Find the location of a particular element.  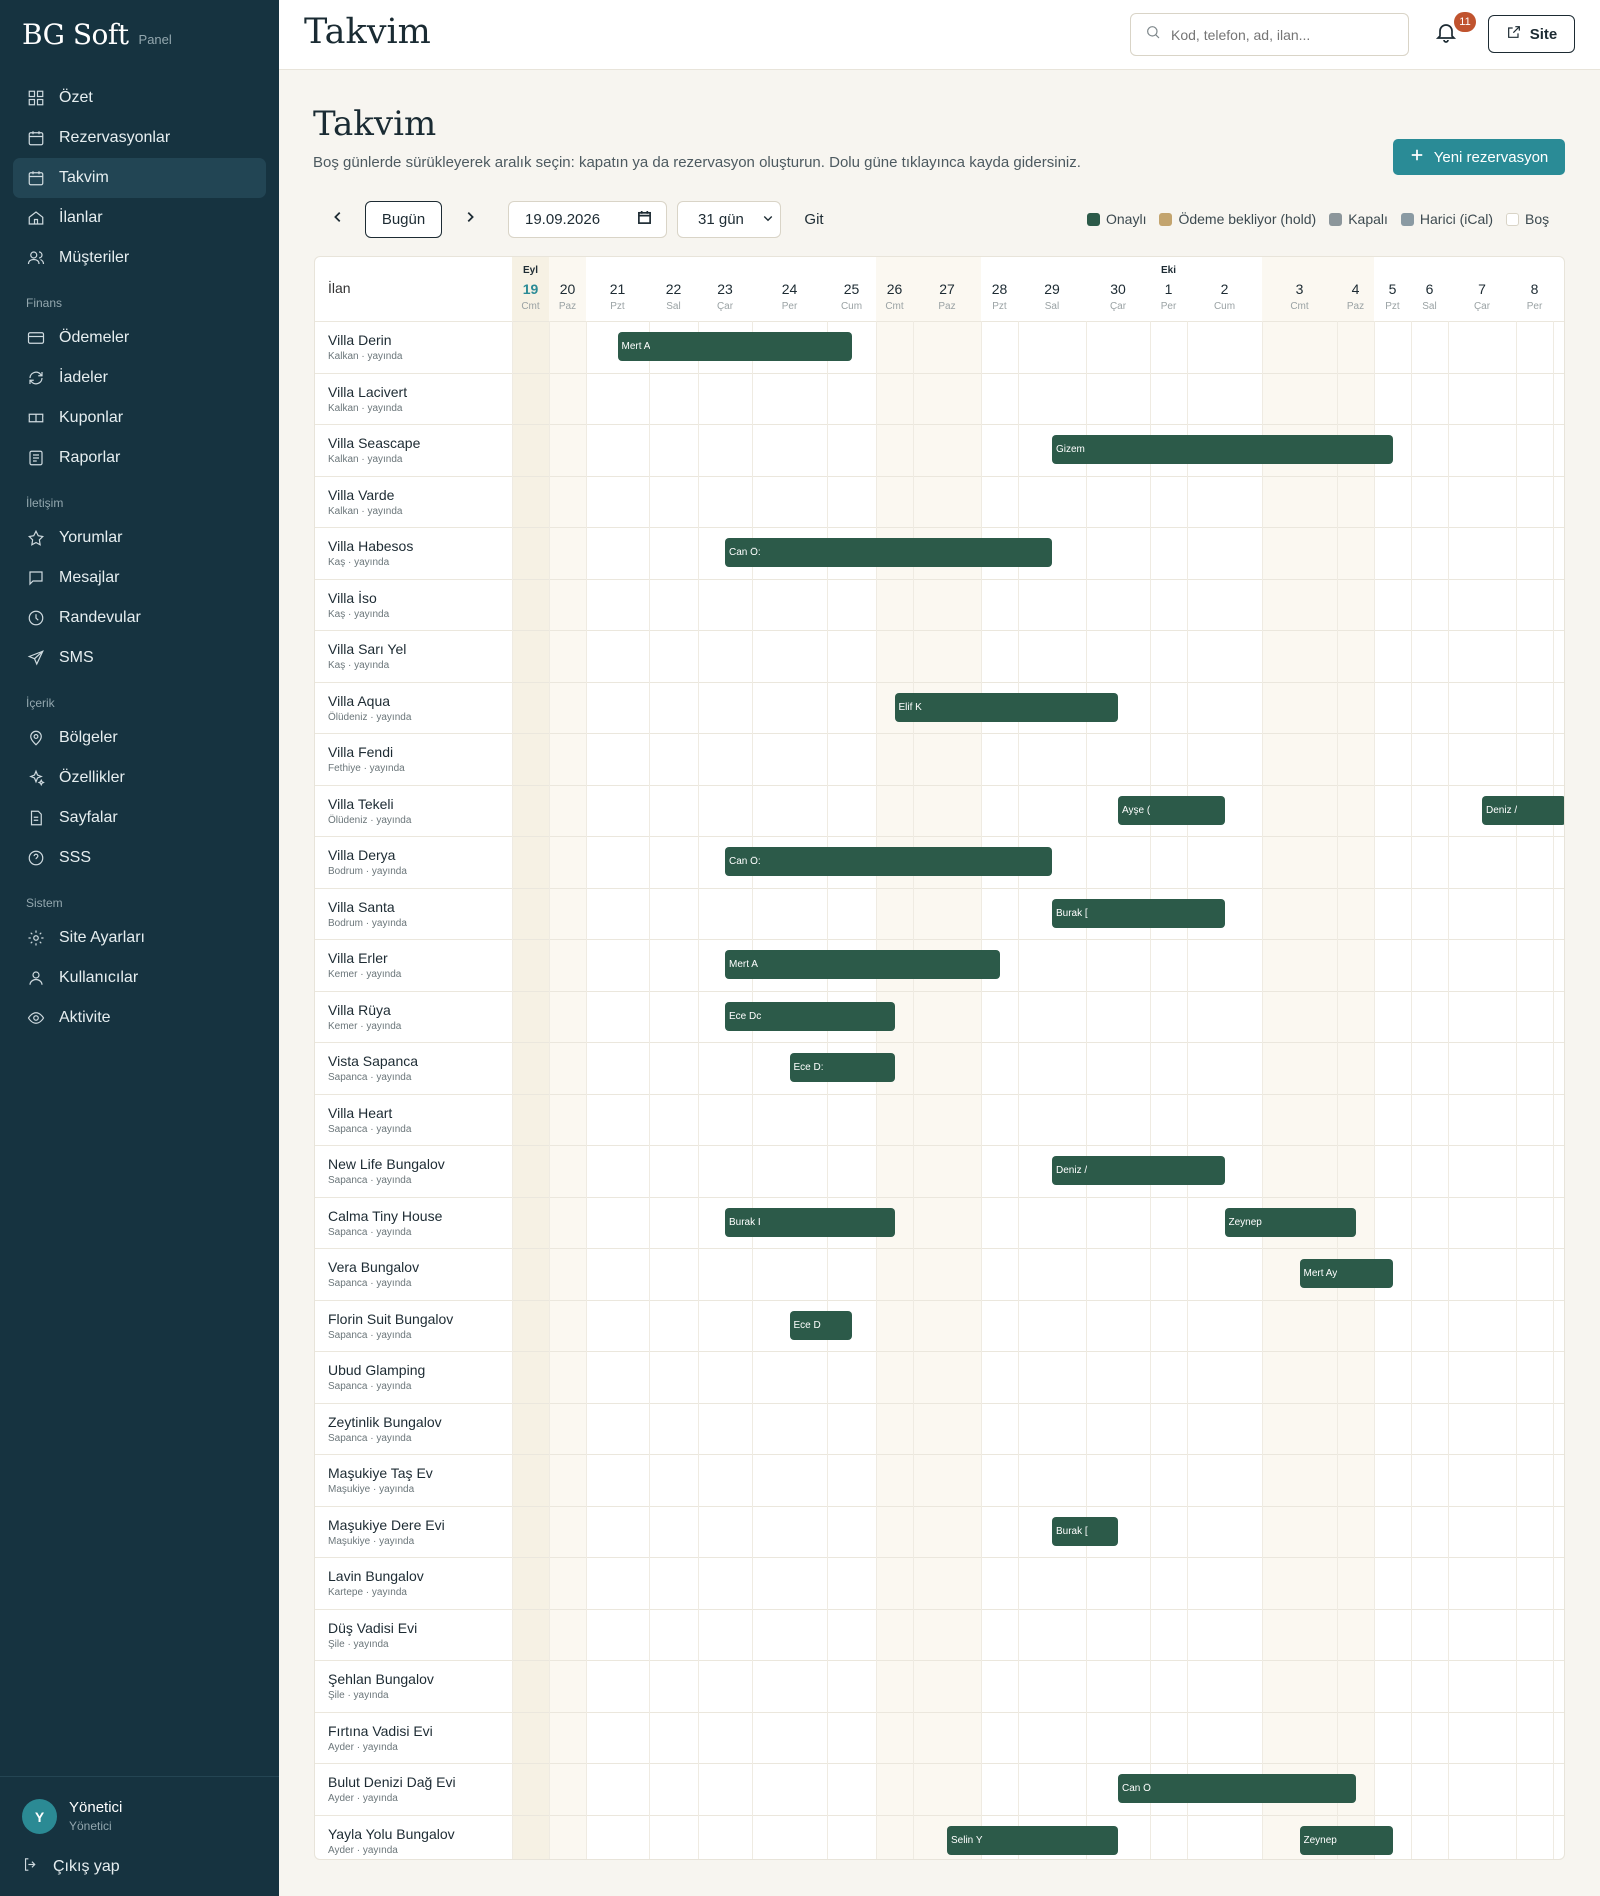

sidebar-item-16: Bölgeler is located at coordinates (139, 738).